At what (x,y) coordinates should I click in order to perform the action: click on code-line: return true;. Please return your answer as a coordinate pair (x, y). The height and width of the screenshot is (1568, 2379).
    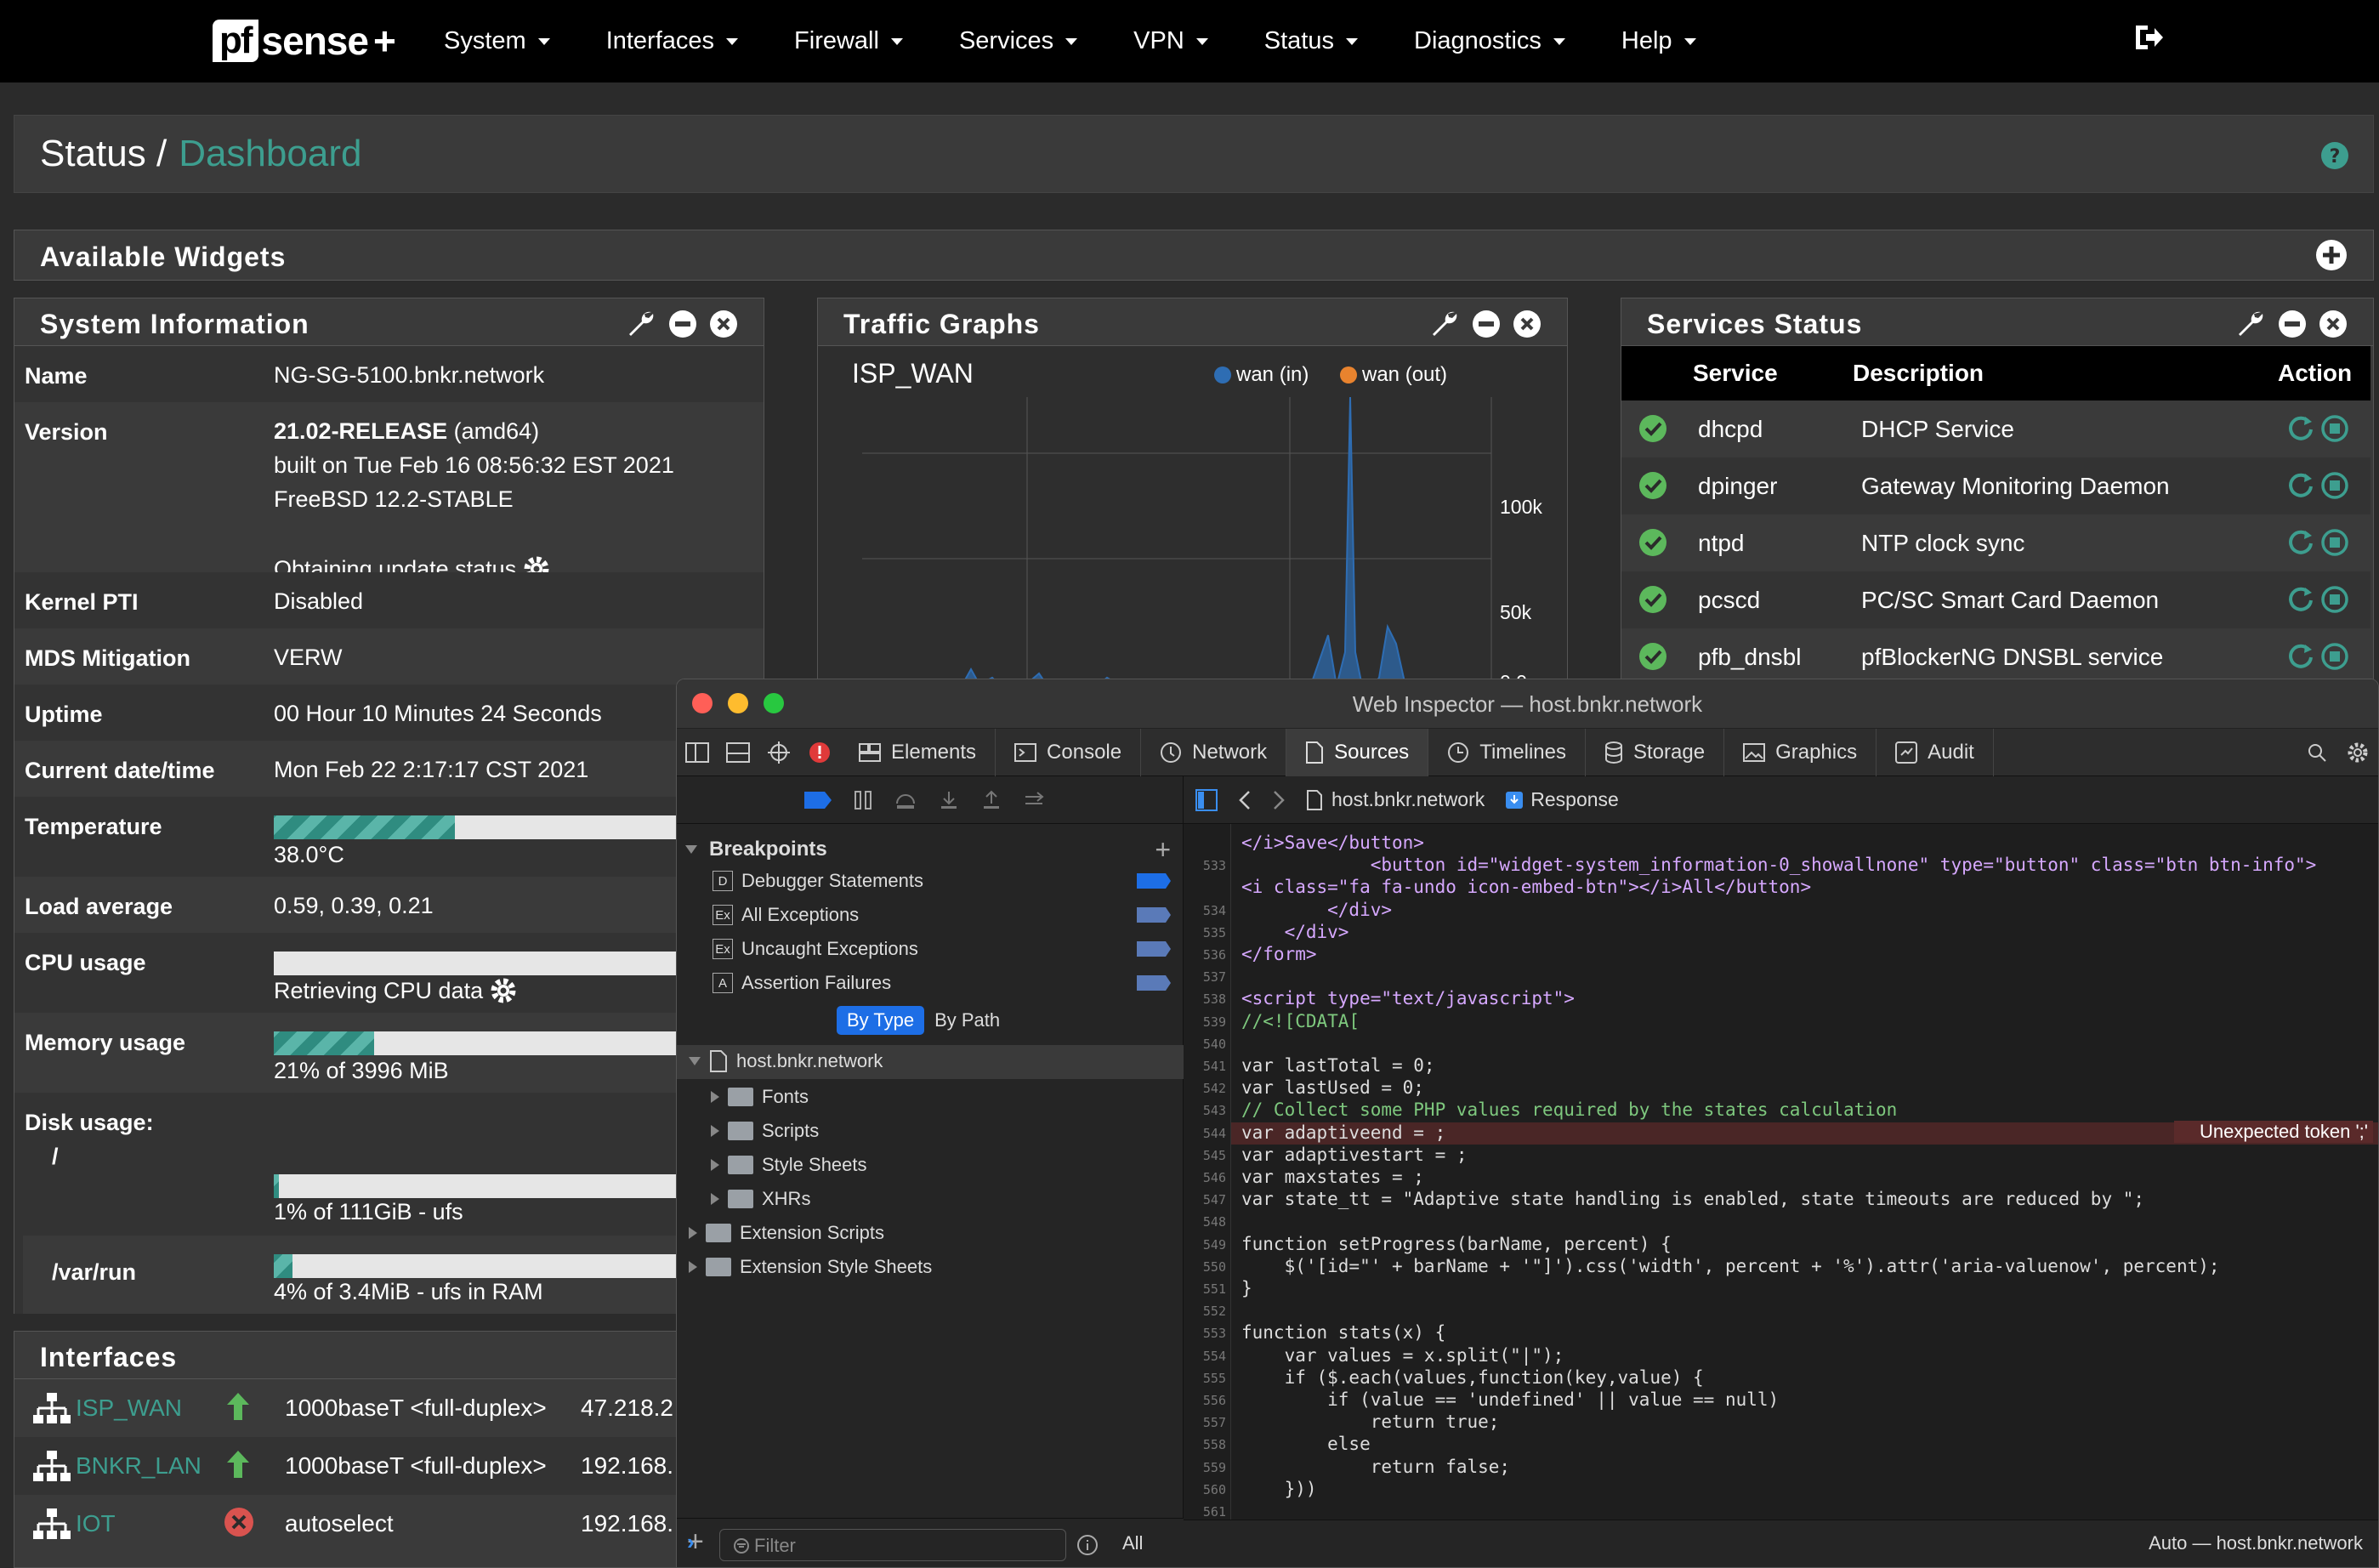
    Looking at the image, I should click on (1370, 1422).